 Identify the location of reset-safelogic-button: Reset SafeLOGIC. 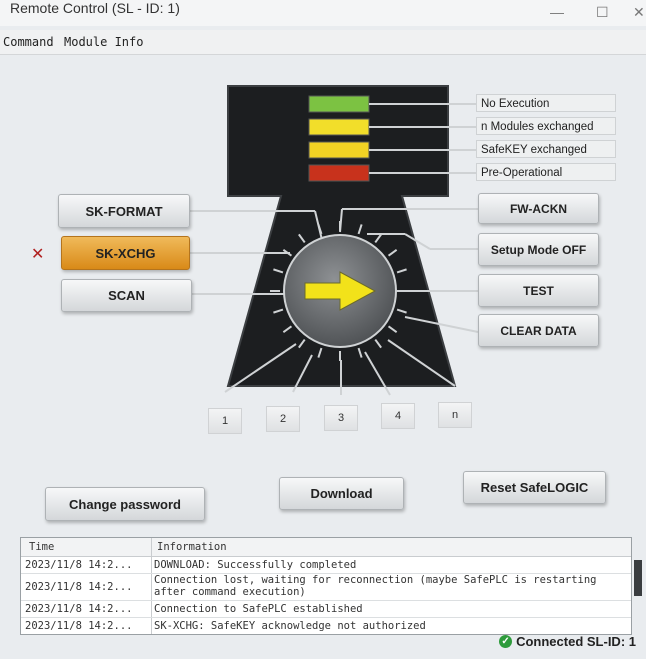
(534, 487).